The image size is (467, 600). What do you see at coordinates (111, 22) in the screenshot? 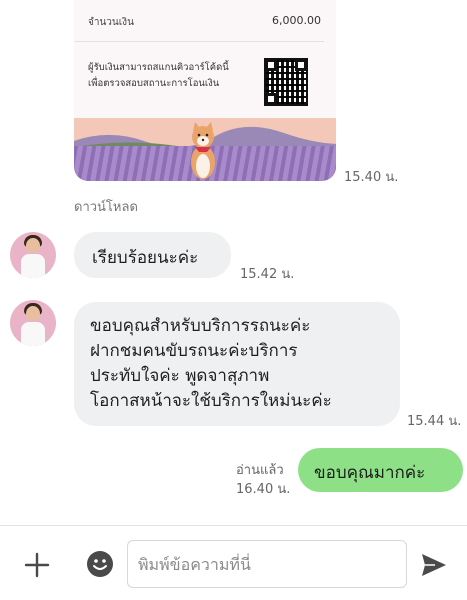
I see `slip-amount-label: จำนวนเงิน` at bounding box center [111, 22].